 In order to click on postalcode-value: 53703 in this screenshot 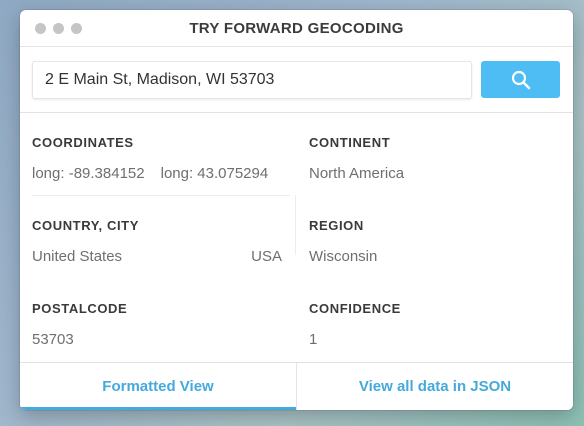, I will do `click(53, 339)`.